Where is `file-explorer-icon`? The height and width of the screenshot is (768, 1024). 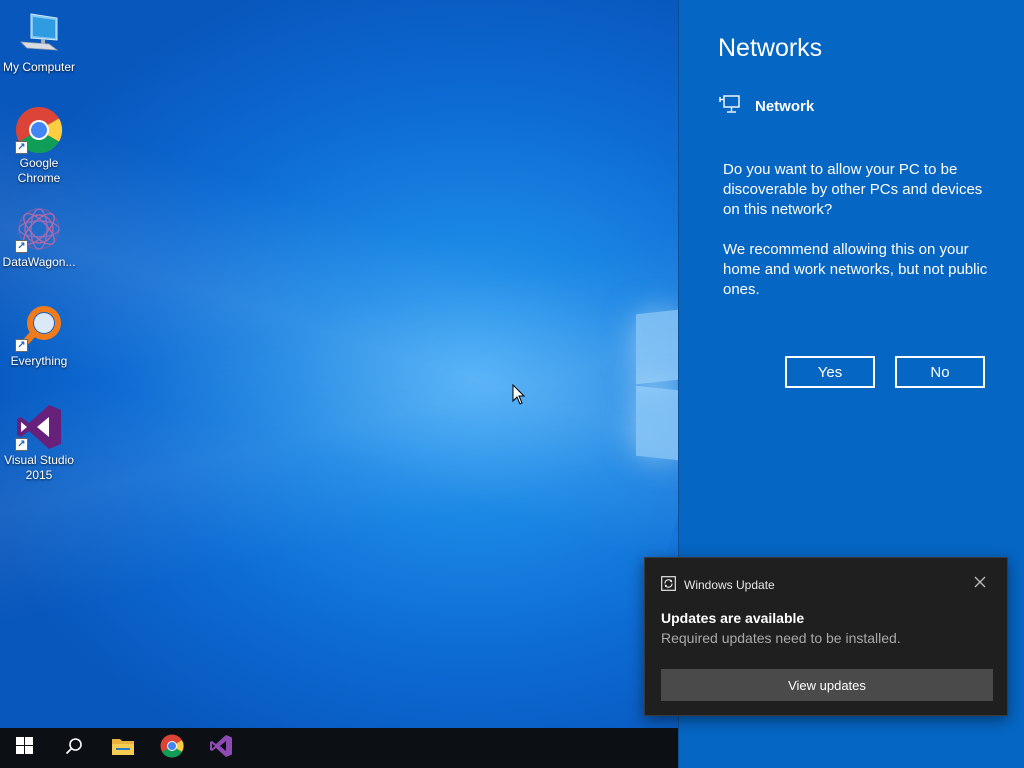
file-explorer-icon is located at coordinates (123, 748).